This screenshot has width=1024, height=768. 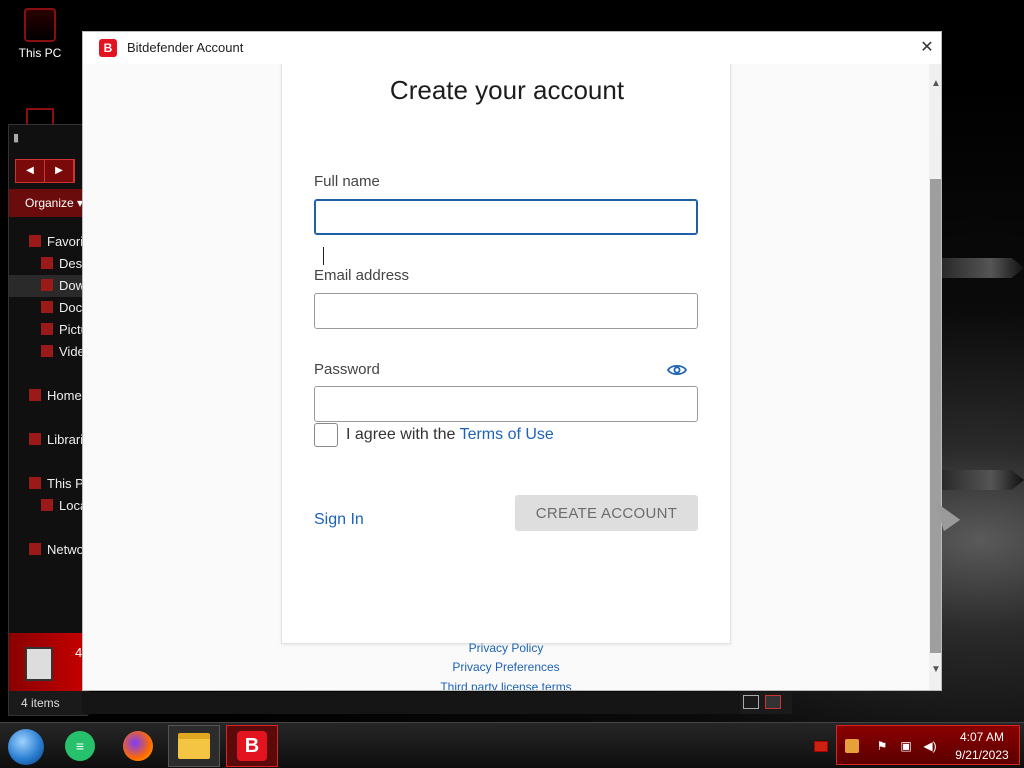 I want to click on show-password-eye-icon, so click(x=677, y=370).